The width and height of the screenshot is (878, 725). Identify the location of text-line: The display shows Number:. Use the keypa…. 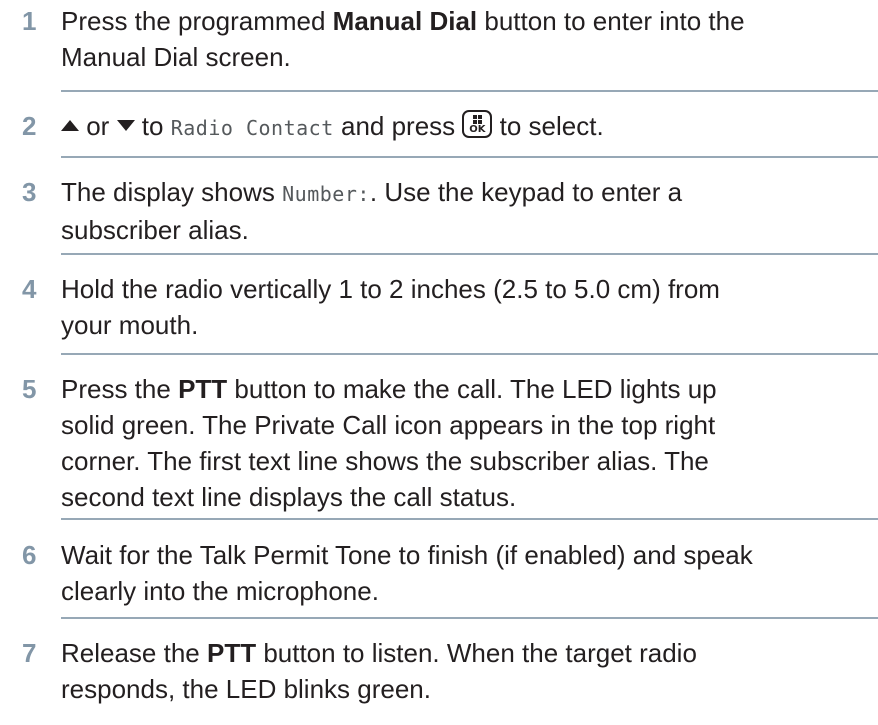
(468, 193).